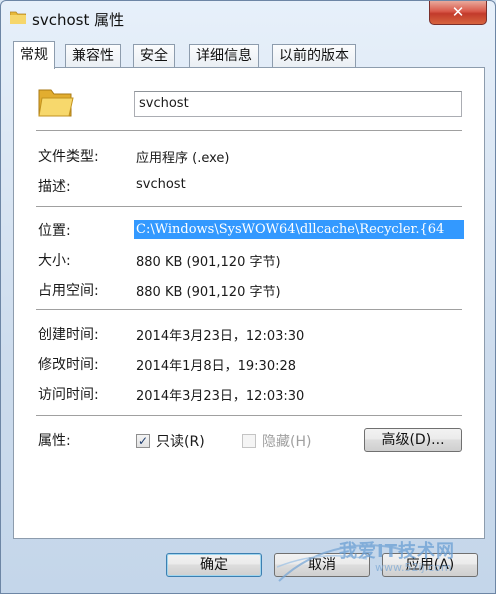 The height and width of the screenshot is (594, 496). What do you see at coordinates (413, 567) in the screenshot?
I see `watermark-url: www.52ij.com` at bounding box center [413, 567].